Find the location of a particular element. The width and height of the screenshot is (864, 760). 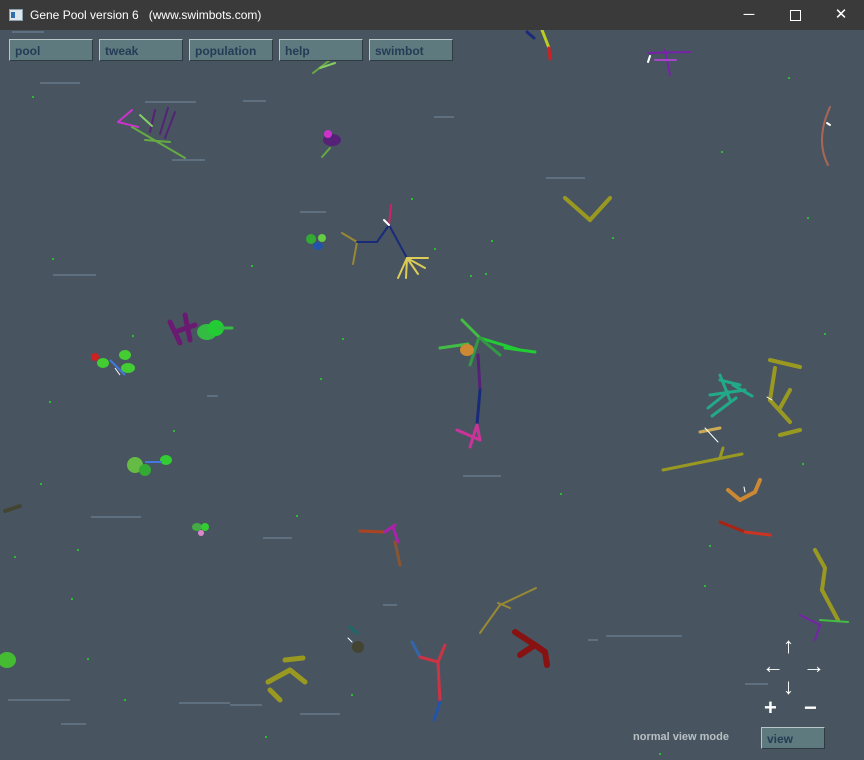

swimbot-blue-star is located at coordinates (385, 241).